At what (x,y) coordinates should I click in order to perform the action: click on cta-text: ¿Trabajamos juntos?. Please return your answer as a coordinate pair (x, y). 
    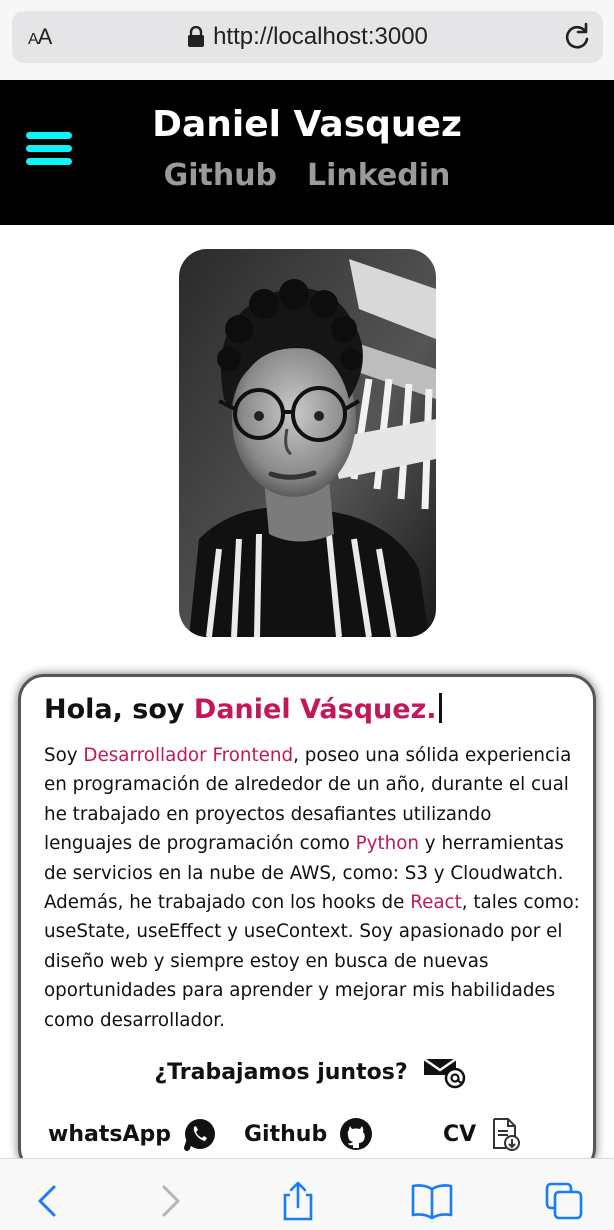
    Looking at the image, I should click on (281, 1072).